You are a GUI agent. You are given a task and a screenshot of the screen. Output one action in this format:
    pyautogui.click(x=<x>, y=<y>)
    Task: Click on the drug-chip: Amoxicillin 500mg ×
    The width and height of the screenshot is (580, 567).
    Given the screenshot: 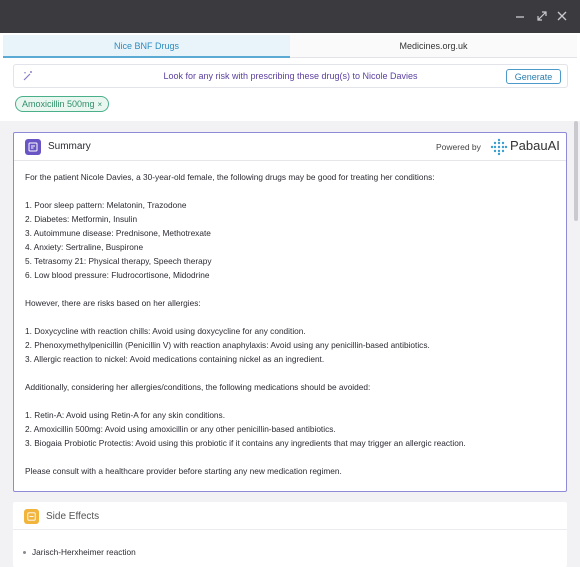 What is the action you would take?
    pyautogui.click(x=62, y=104)
    